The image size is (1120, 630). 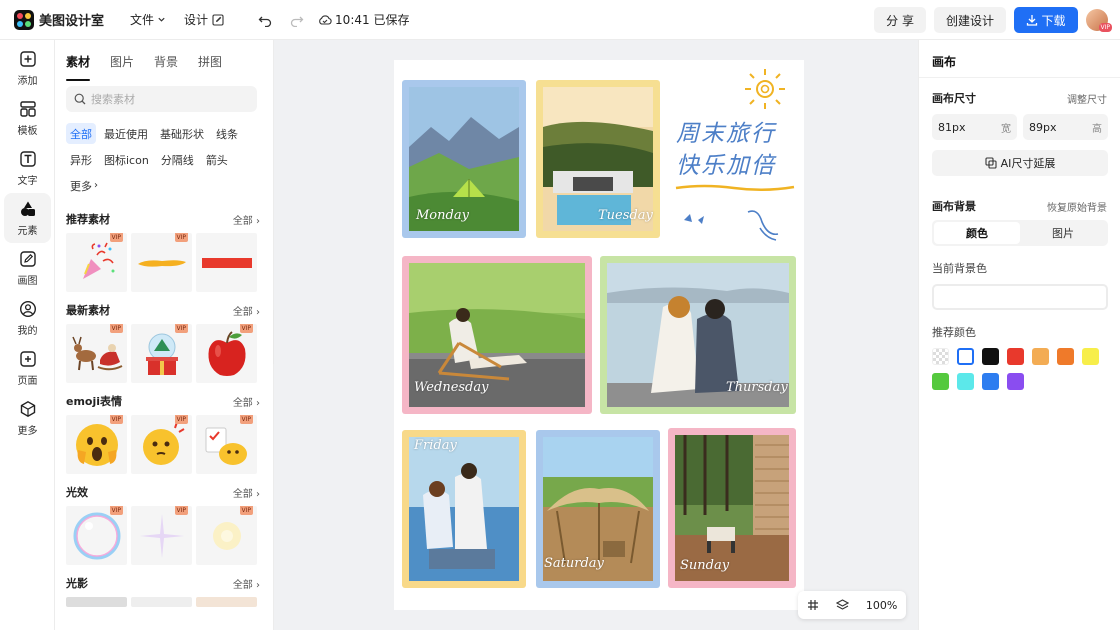 I want to click on create-design-button: 创建设计, so click(x=969, y=20).